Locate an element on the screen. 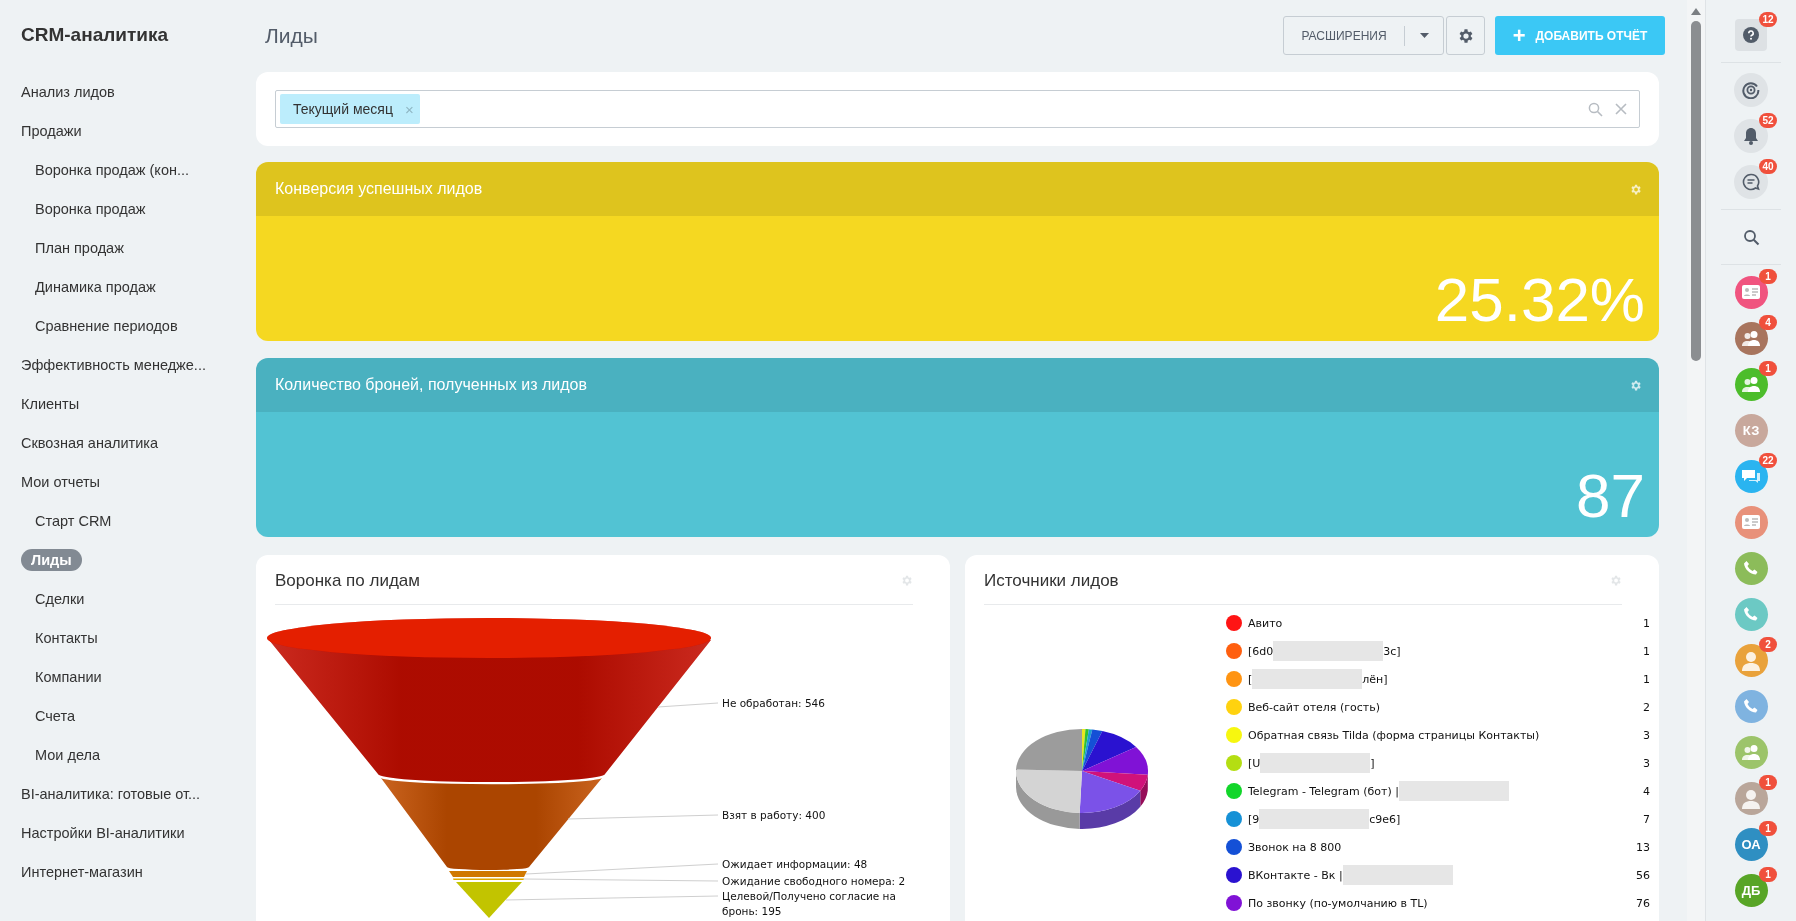 The image size is (1796, 921). legend-label: По звонку (по-умолчанию в TL) is located at coordinates (1338, 903).